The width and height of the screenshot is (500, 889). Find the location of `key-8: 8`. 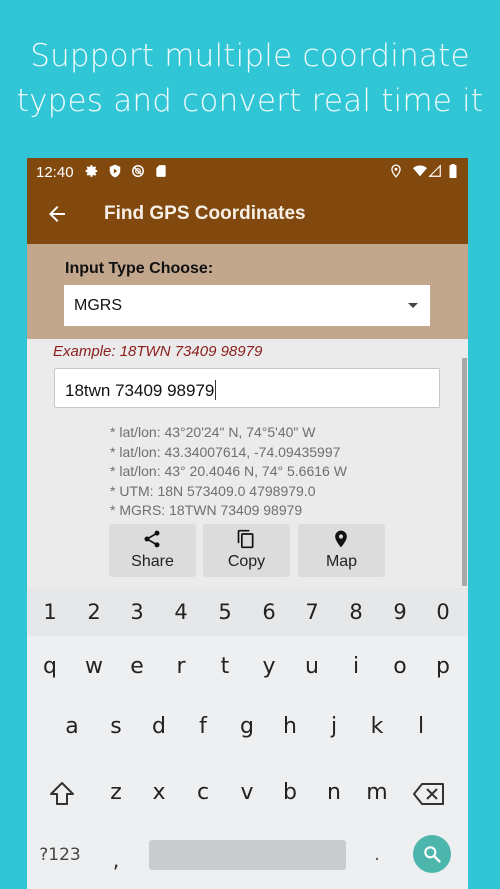

key-8: 8 is located at coordinates (356, 612).